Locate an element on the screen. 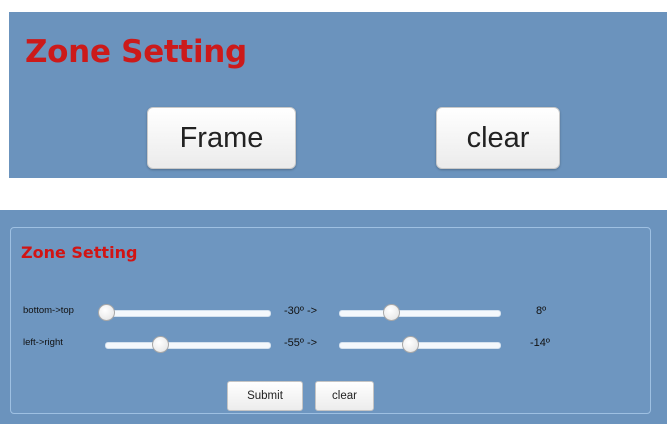  bottom-top-start-value: -30º -> is located at coordinates (301, 311).